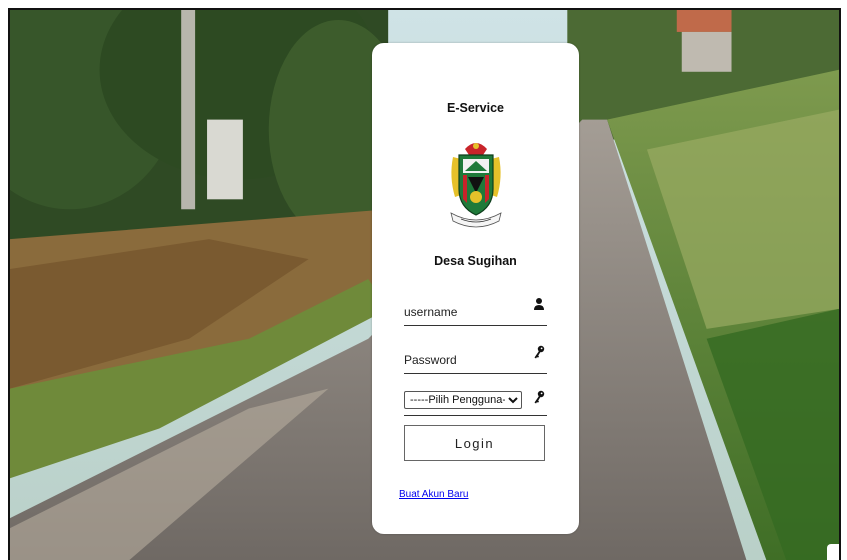 The image size is (847, 560). Describe the element at coordinates (475, 261) in the screenshot. I see `village-name: Desa Sugihan` at that location.